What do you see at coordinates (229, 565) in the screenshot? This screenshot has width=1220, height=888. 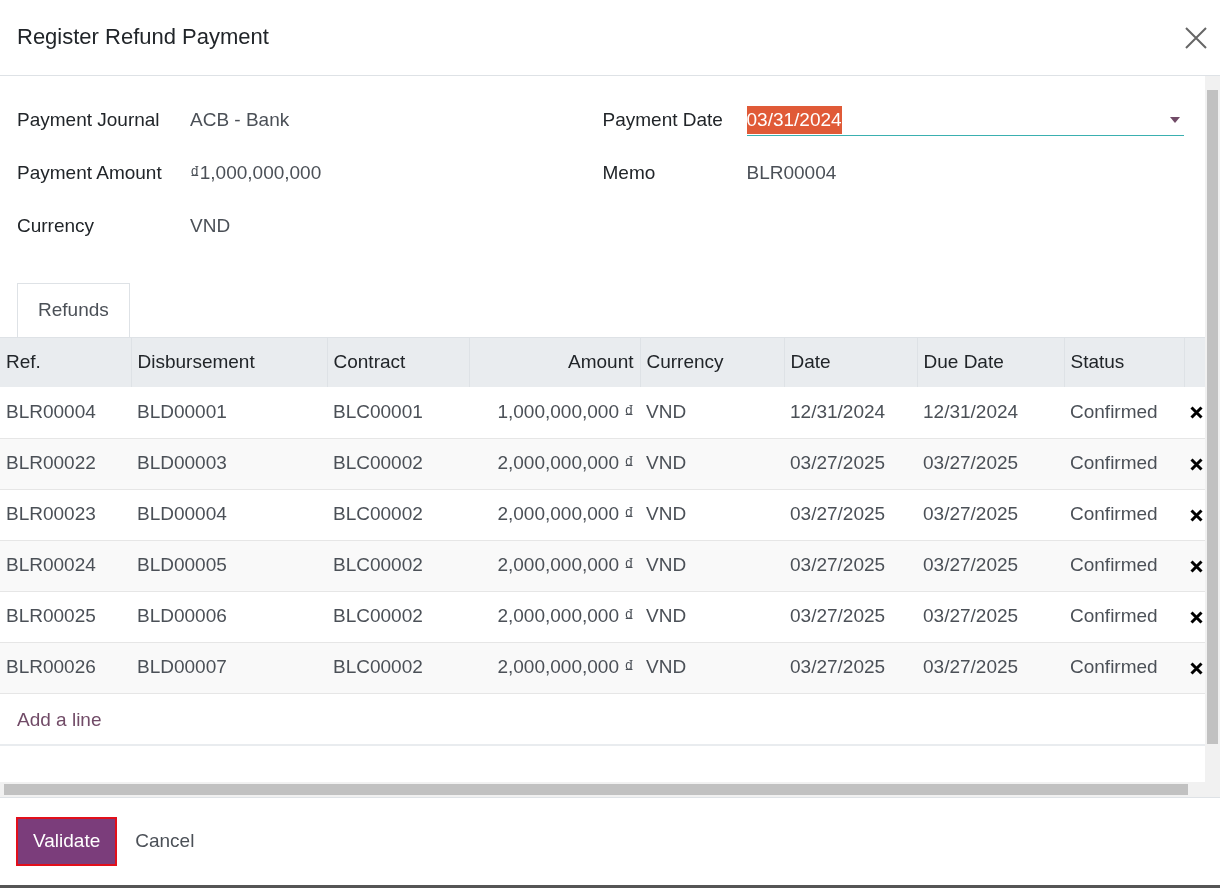 I see `table-cell: BLD00005` at bounding box center [229, 565].